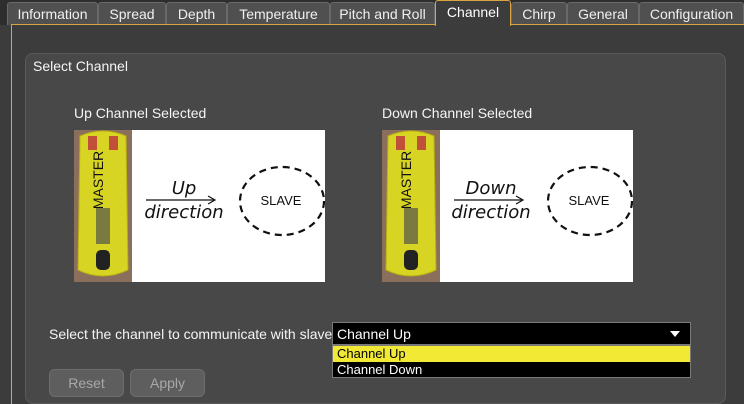 The width and height of the screenshot is (744, 404). I want to click on option-channel-up: Channel Up, so click(511, 354).